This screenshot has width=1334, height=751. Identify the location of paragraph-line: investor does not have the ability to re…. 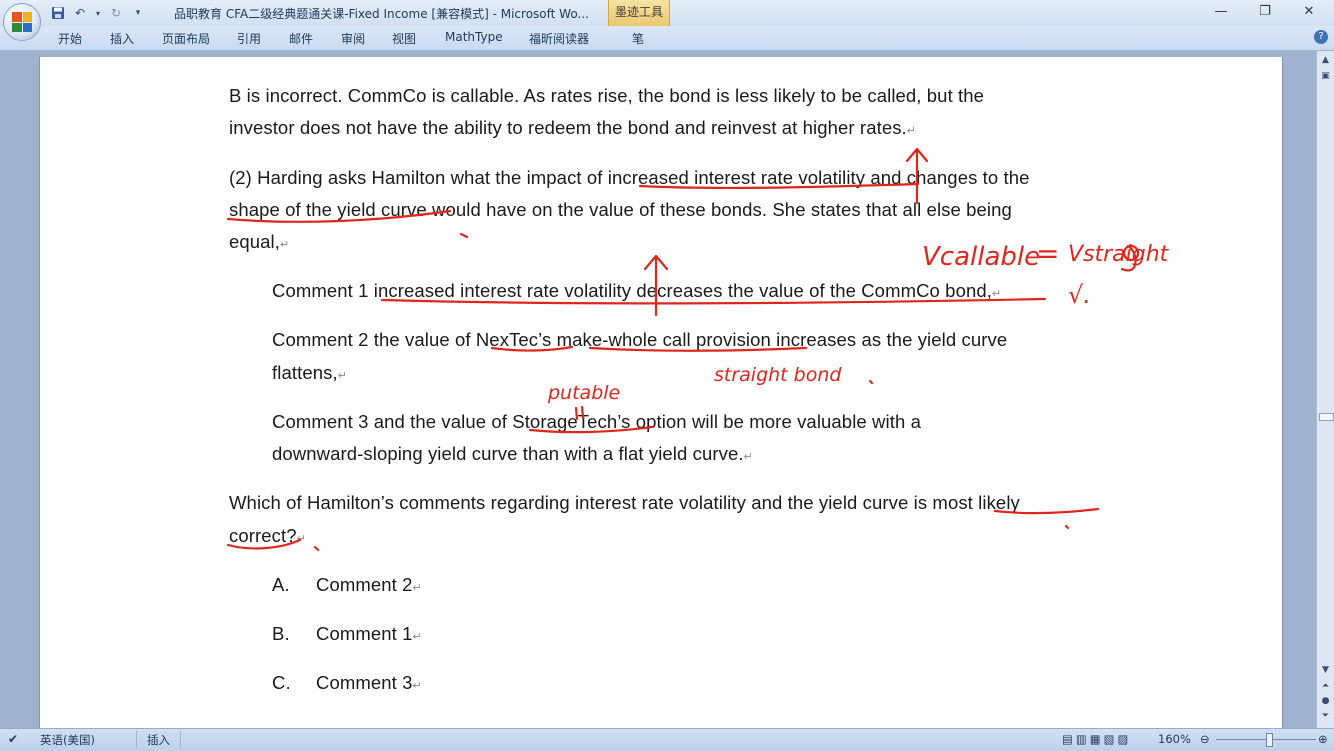
(573, 127).